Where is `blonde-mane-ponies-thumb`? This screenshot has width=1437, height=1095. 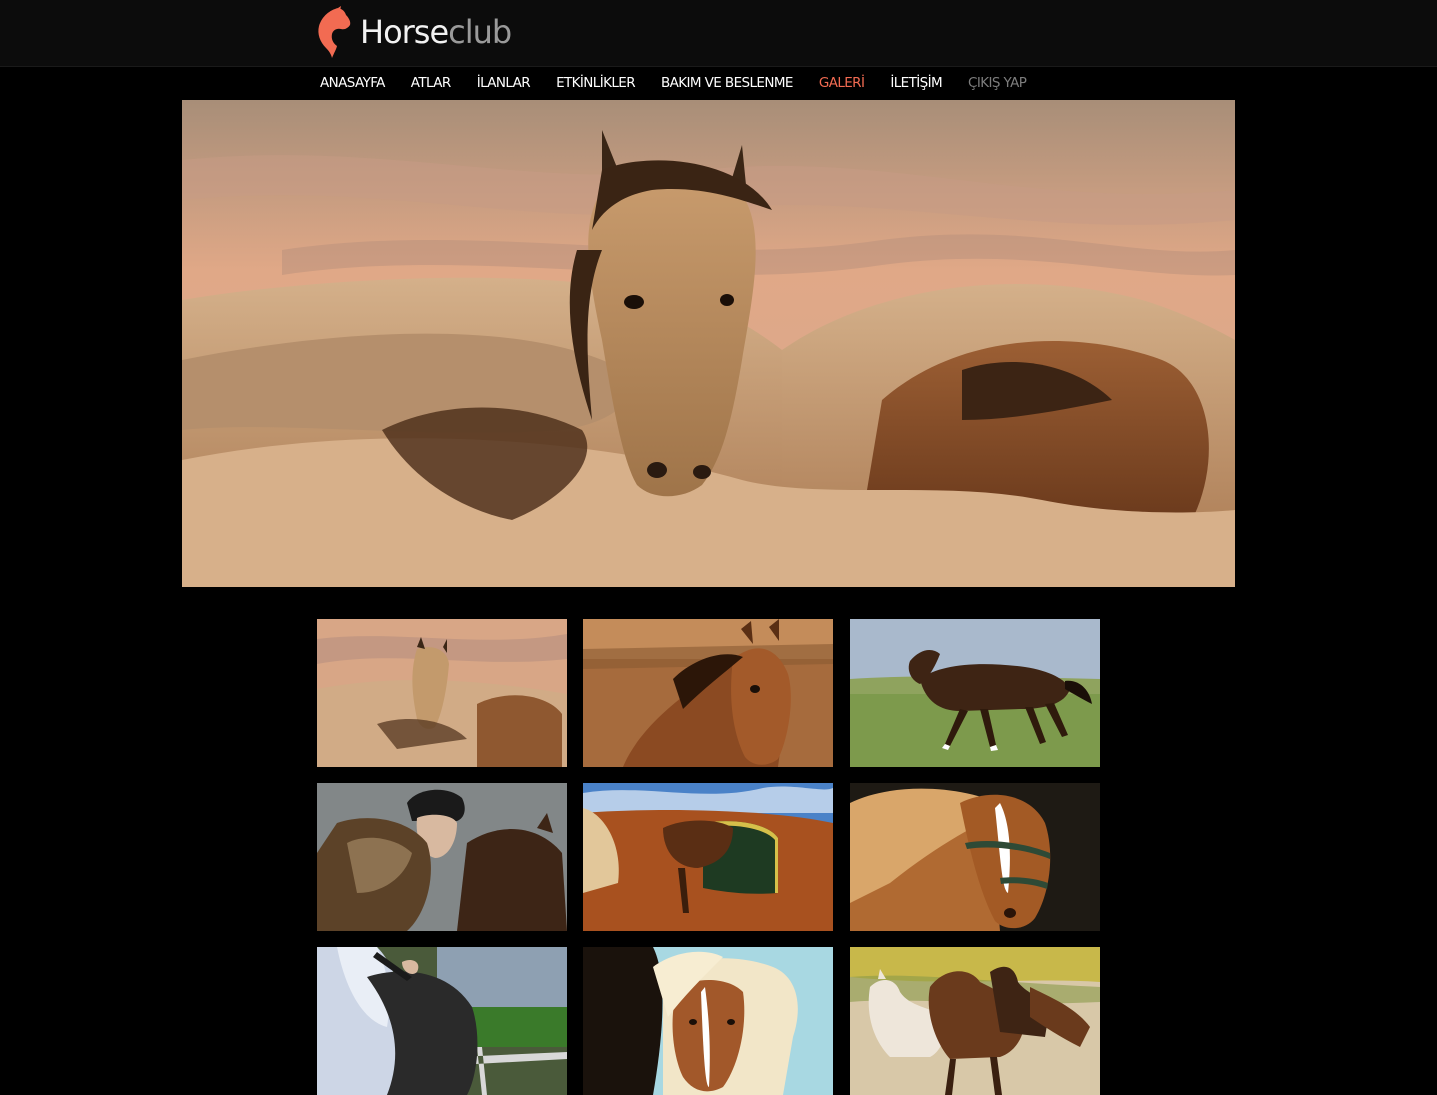 blonde-mane-ponies-thumb is located at coordinates (708, 1021).